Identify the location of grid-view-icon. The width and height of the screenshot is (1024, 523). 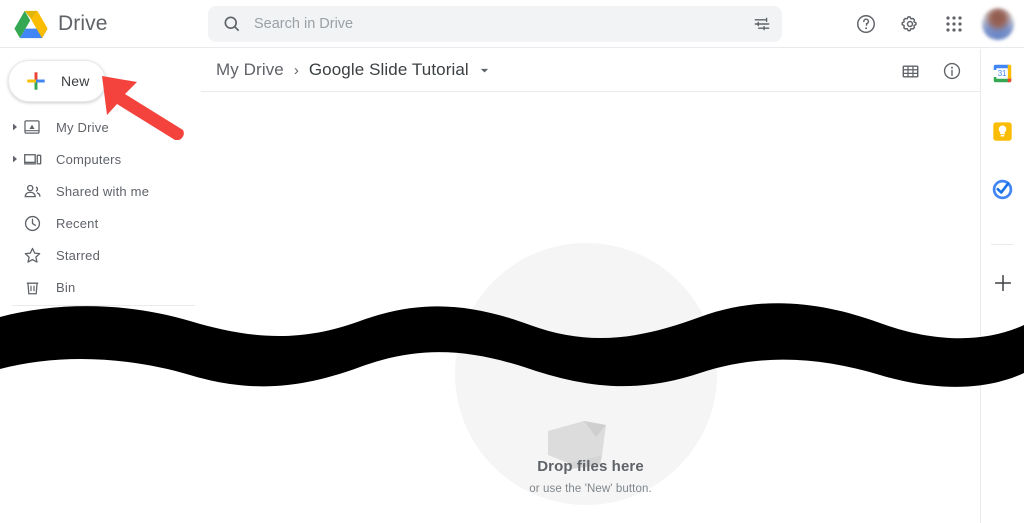
(910, 71).